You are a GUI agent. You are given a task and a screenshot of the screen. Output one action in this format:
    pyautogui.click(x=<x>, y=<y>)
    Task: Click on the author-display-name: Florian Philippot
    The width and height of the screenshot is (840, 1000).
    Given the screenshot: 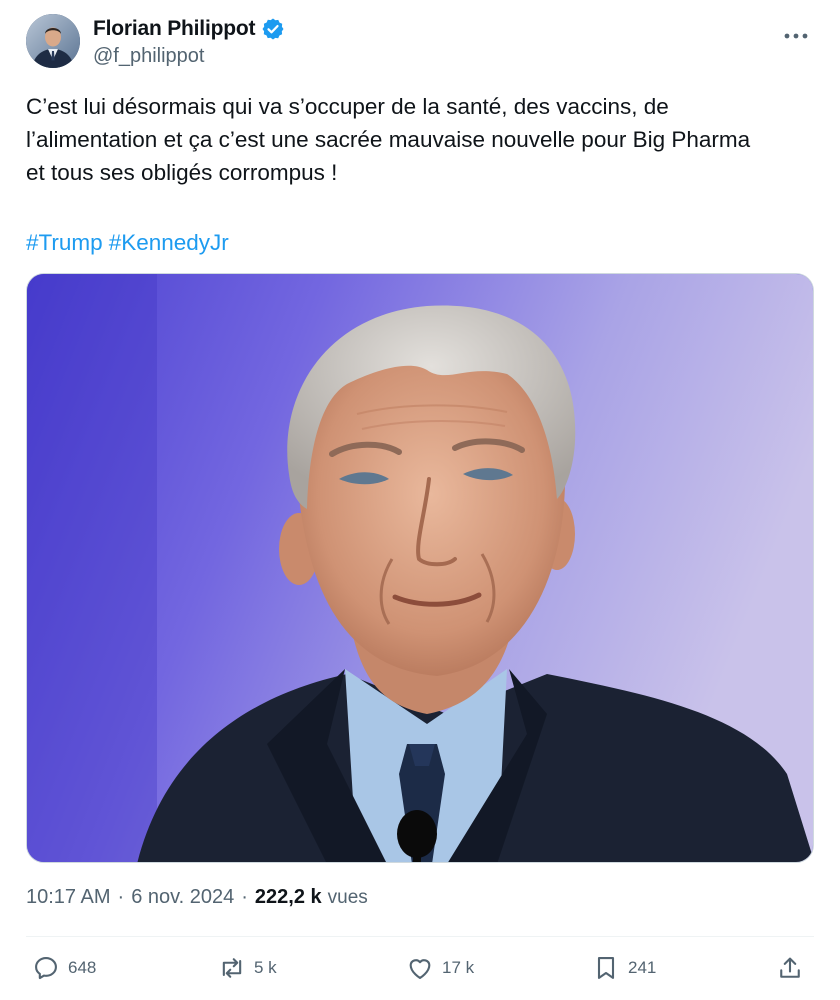 What is the action you would take?
    pyautogui.click(x=174, y=29)
    